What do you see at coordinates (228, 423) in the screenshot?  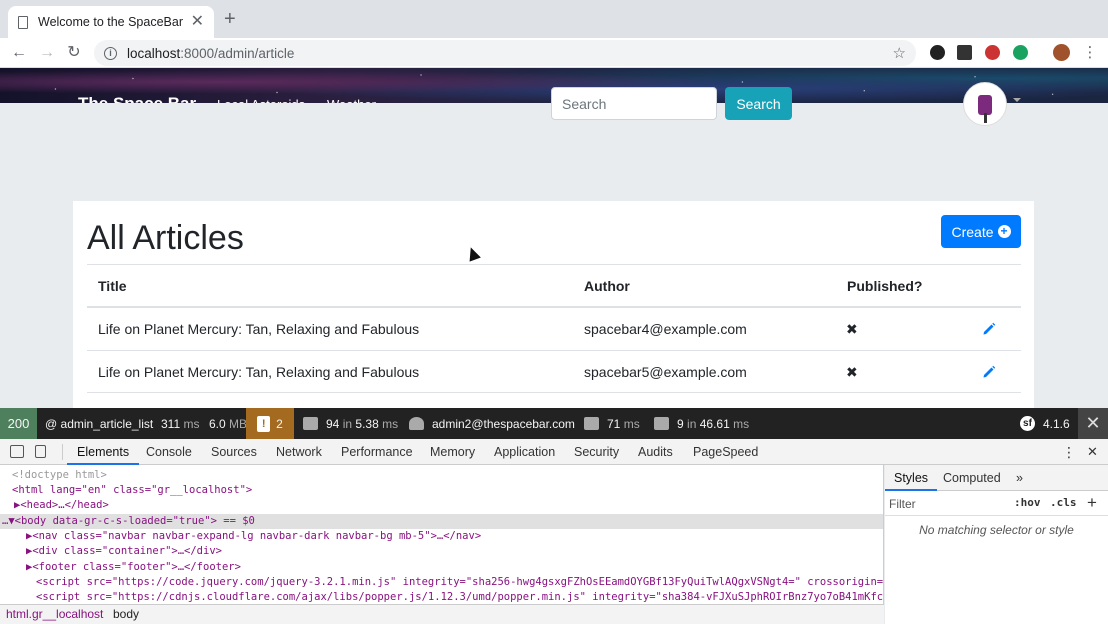 I see `memory-usage: 6.0 MB` at bounding box center [228, 423].